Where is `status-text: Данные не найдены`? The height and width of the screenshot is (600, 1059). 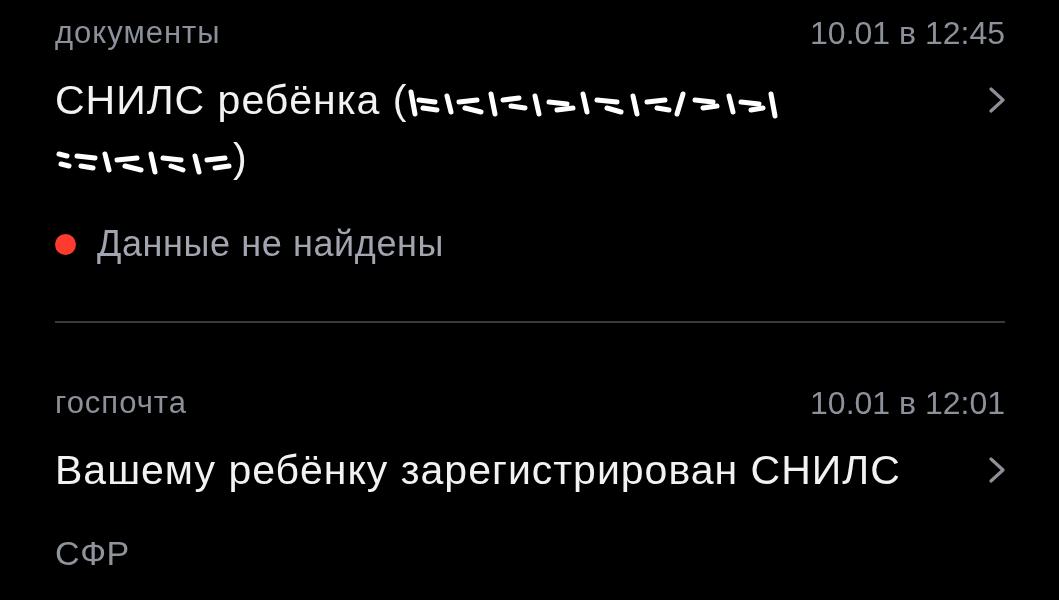
status-text: Данные не найдены is located at coordinates (270, 244).